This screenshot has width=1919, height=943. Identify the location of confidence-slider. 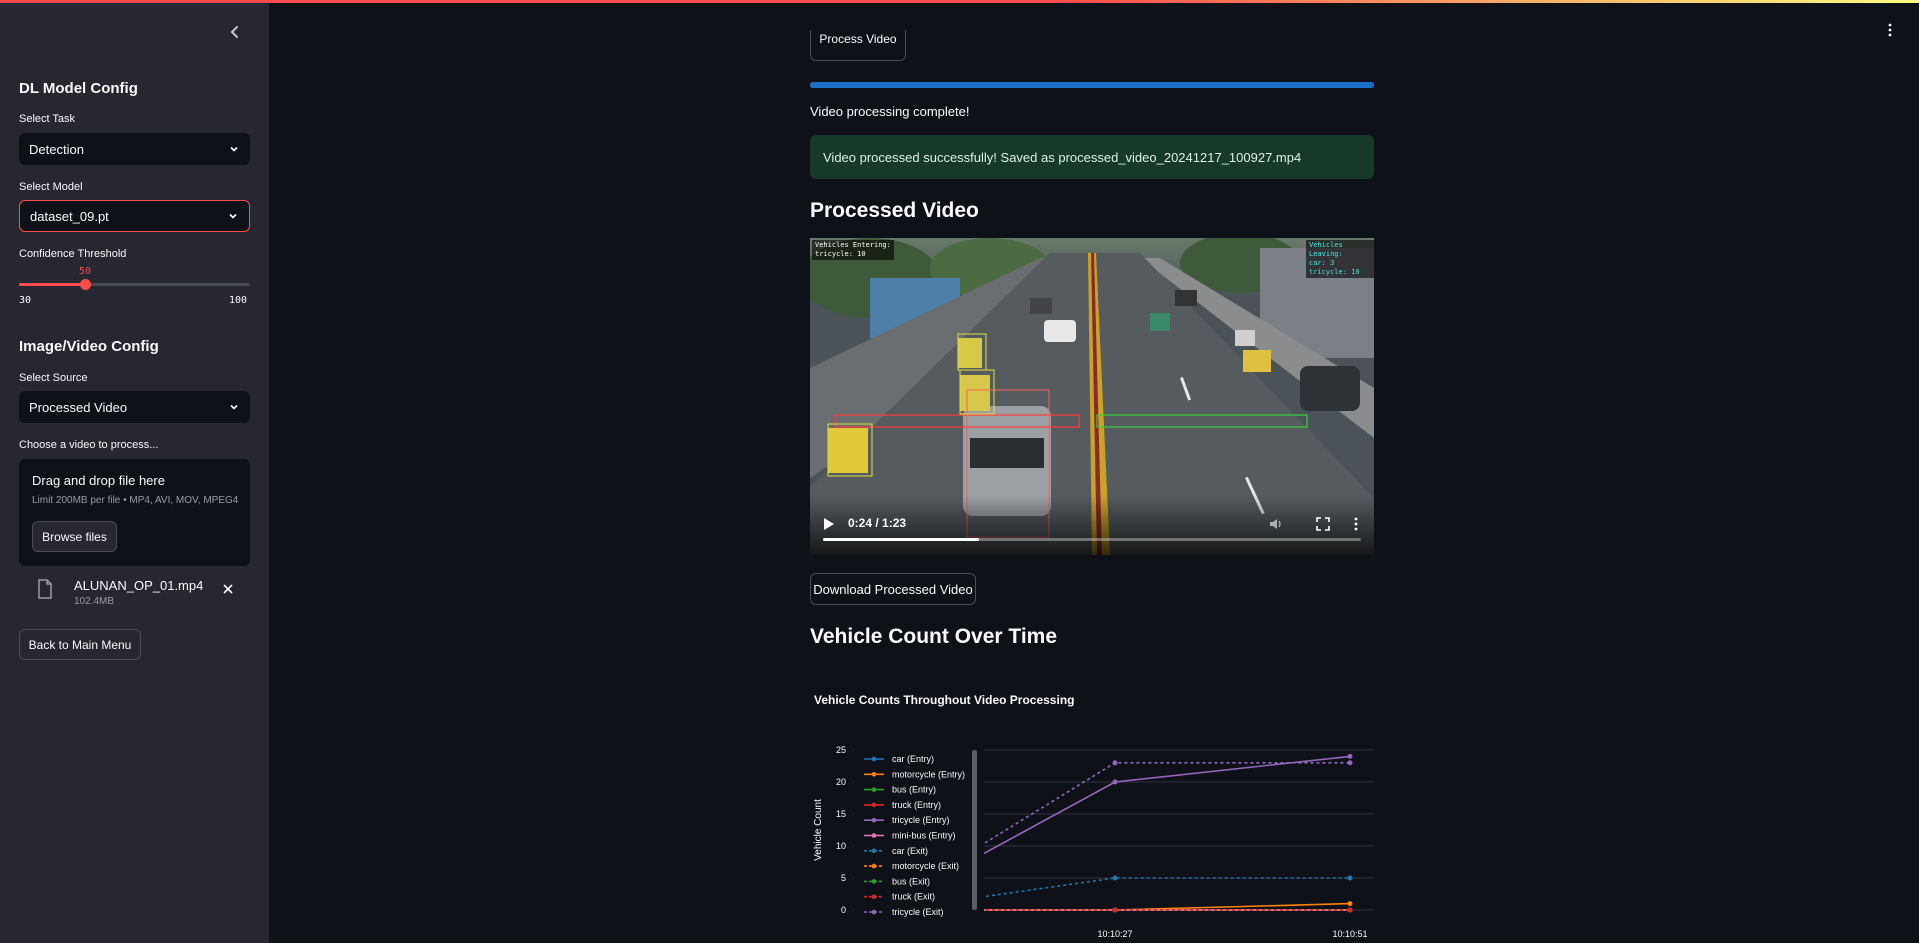
(134, 284).